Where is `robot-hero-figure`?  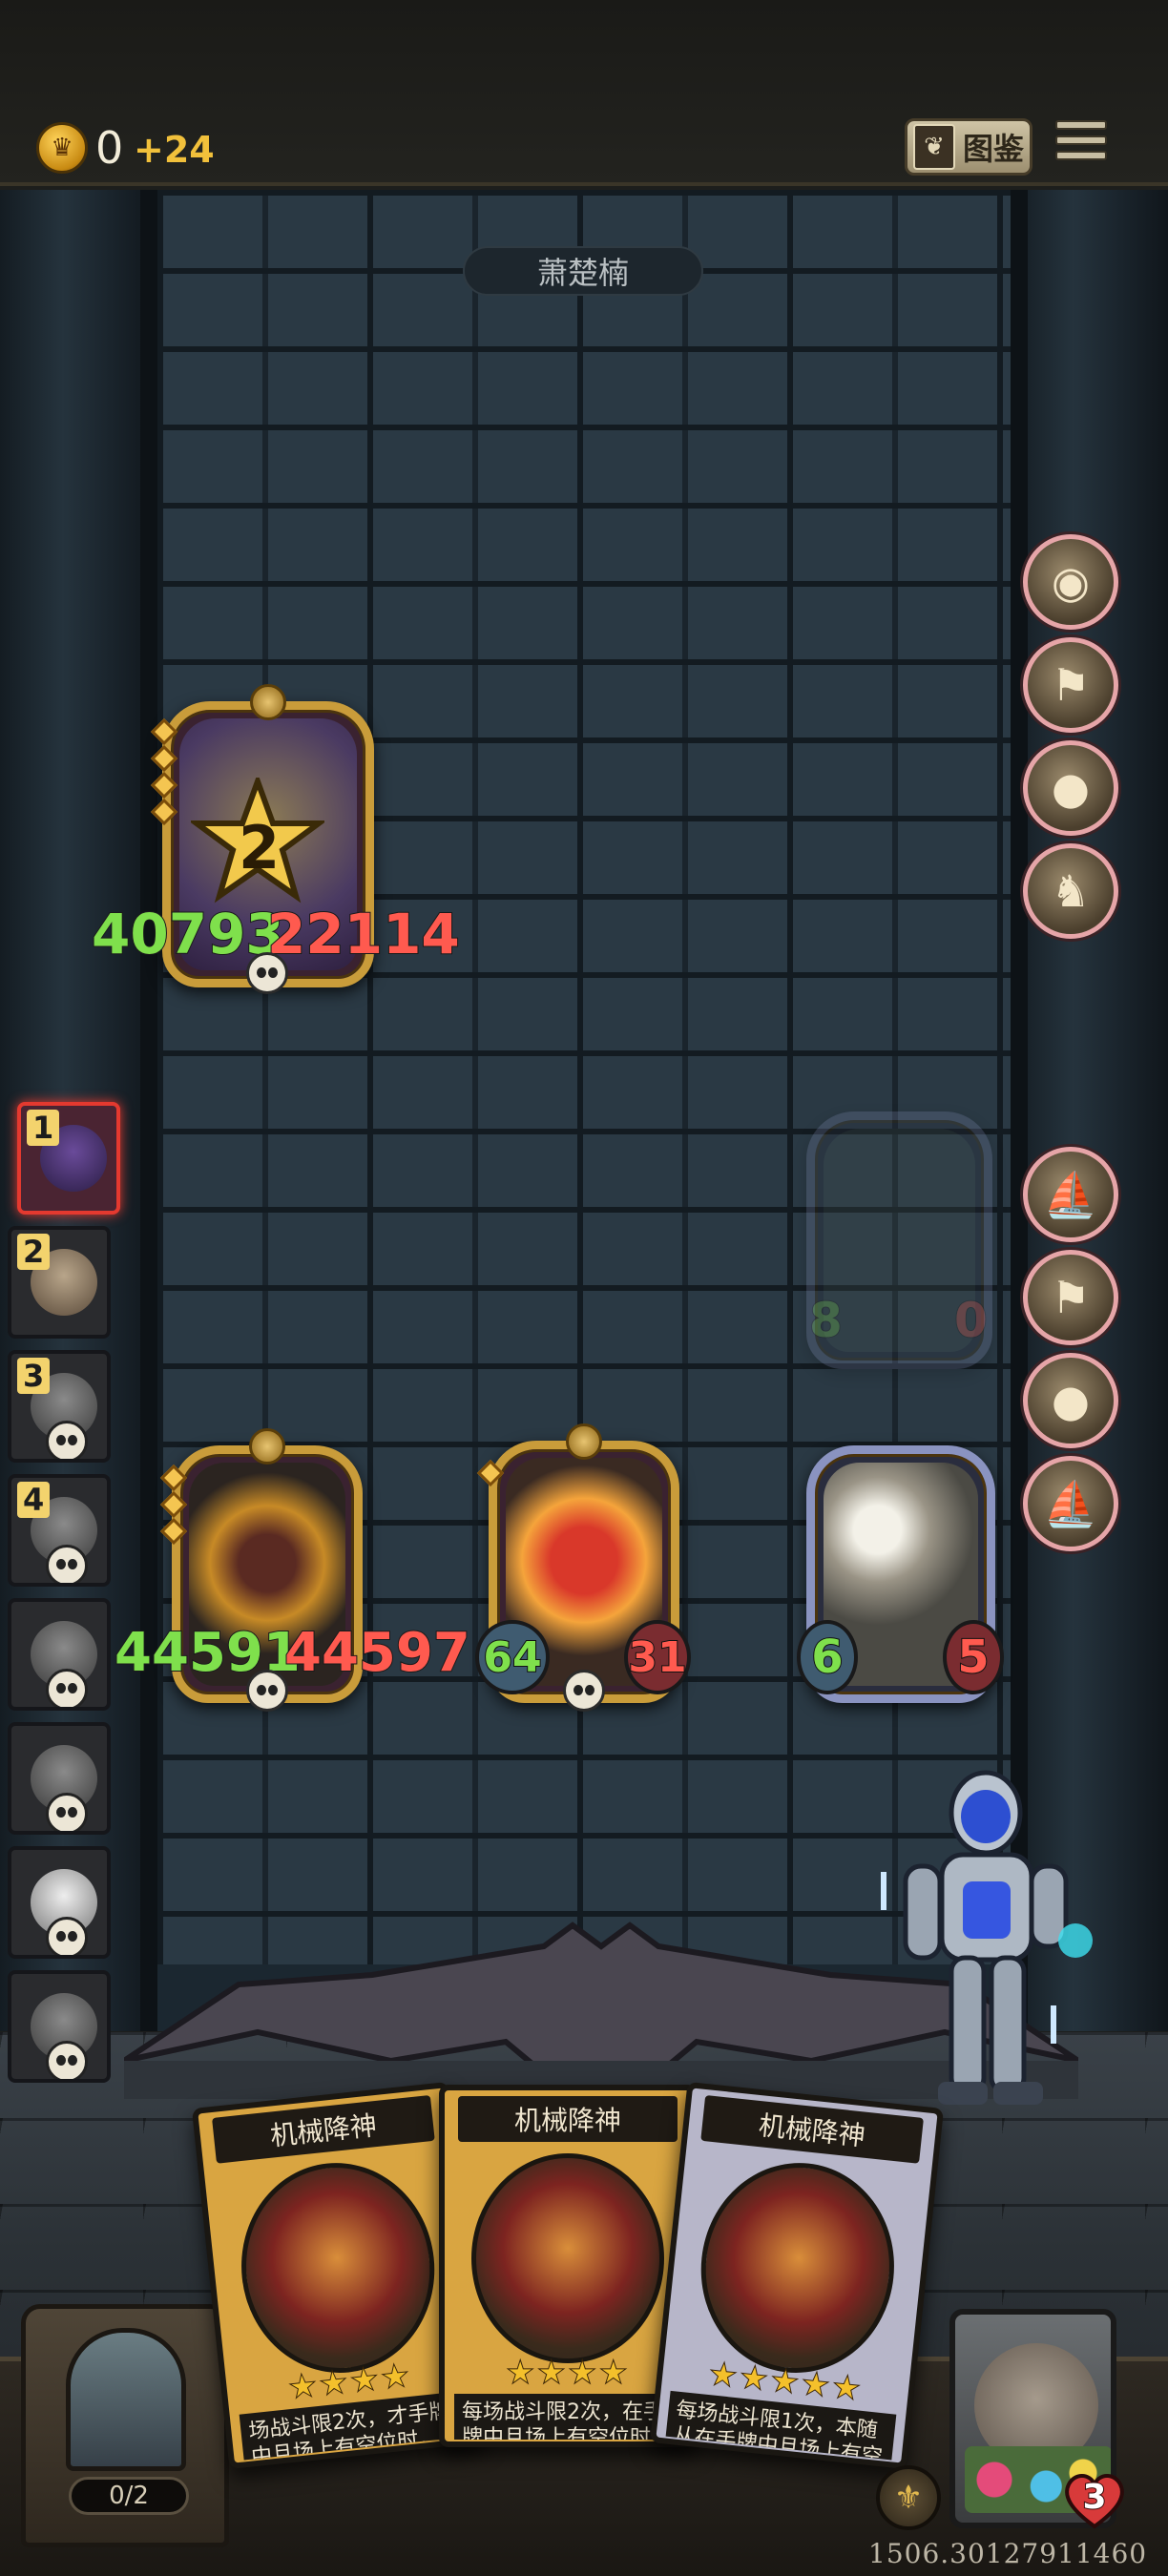
robot-hero-figure is located at coordinates (987, 1937).